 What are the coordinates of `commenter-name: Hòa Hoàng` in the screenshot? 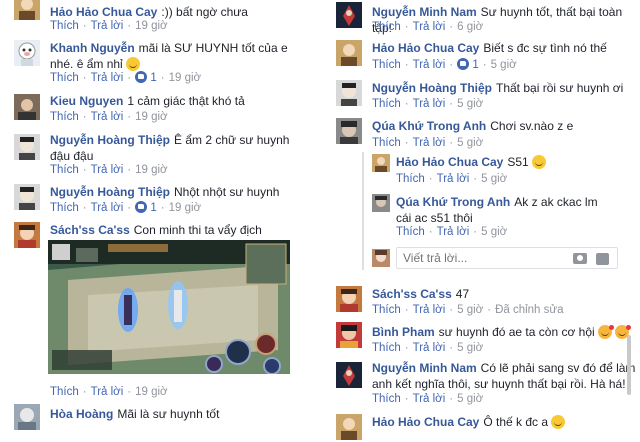 It's located at (81, 414).